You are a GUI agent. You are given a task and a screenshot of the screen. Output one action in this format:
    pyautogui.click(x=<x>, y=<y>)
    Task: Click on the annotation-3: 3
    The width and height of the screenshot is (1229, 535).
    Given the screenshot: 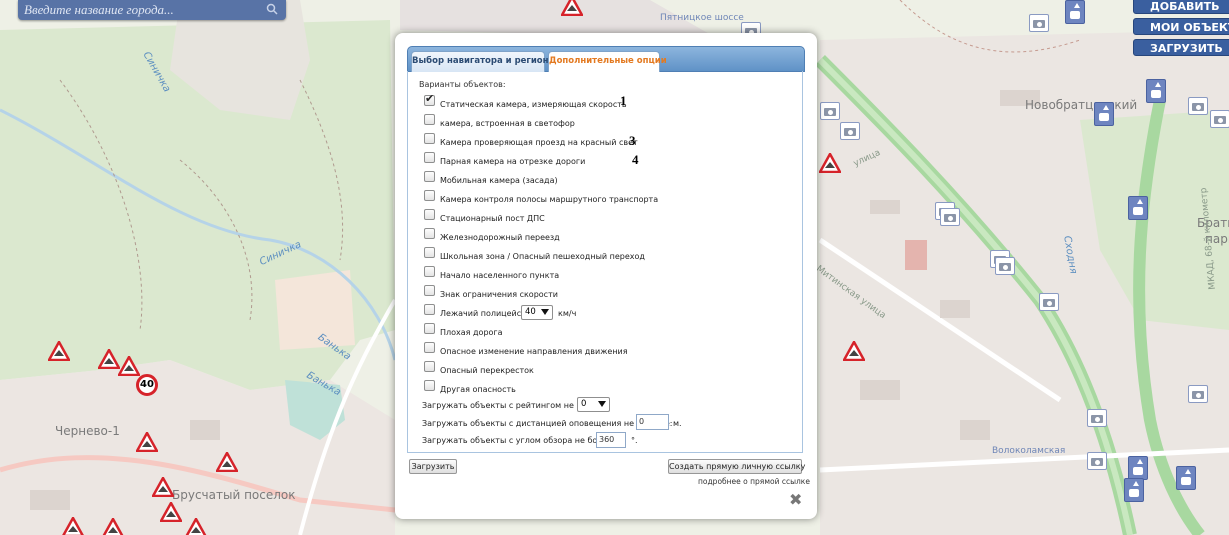 What is the action you would take?
    pyautogui.click(x=632, y=140)
    